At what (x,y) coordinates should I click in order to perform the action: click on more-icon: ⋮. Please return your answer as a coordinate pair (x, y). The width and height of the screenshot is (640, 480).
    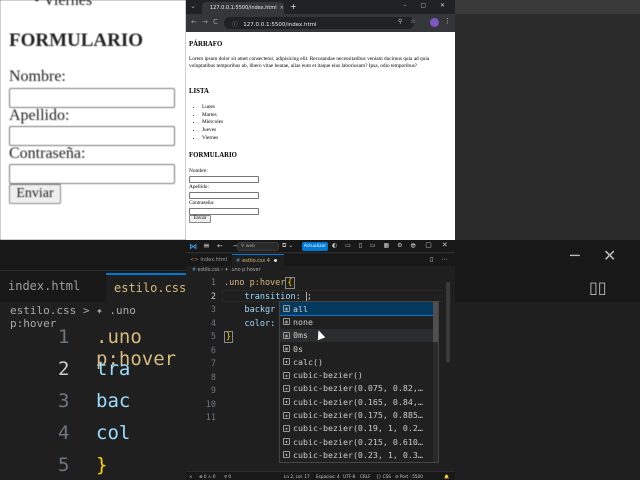
    Looking at the image, I should click on (447, 21).